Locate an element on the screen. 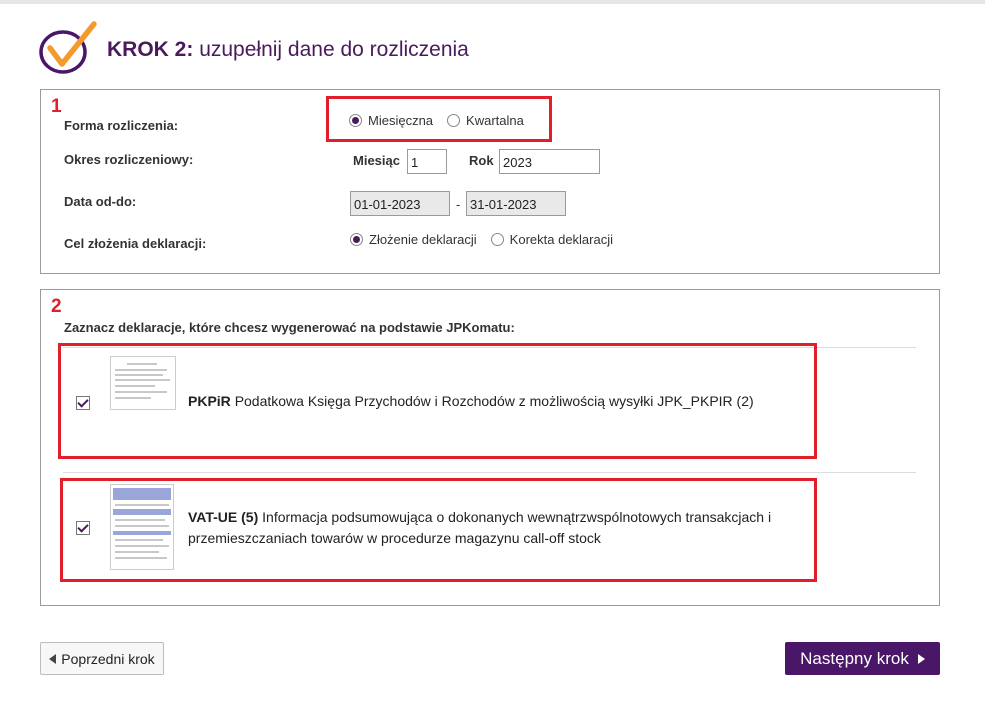 The image size is (985, 728). date-to-input: 31-01-2023 is located at coordinates (516, 203).